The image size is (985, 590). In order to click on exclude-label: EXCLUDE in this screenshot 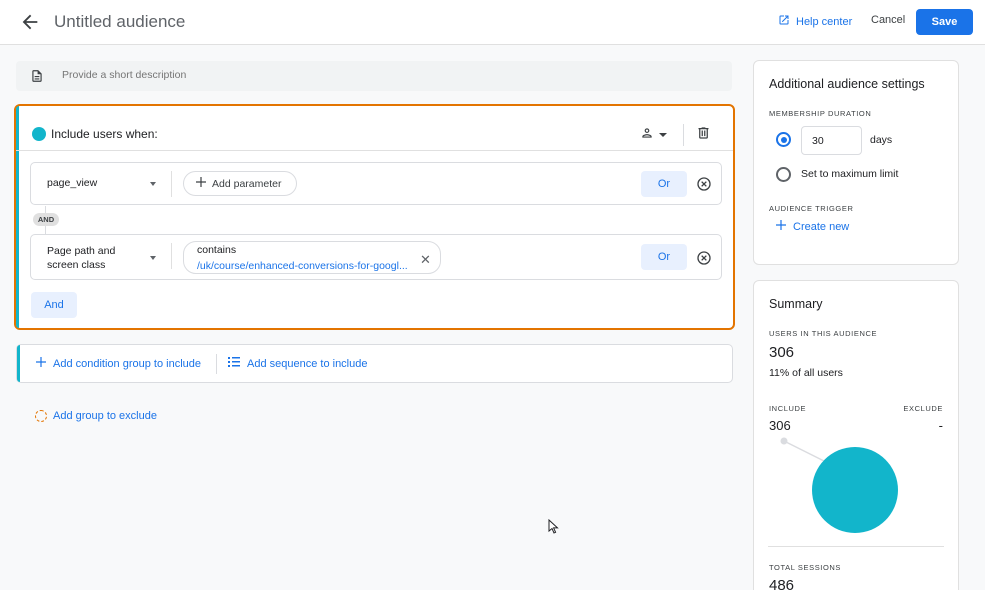, I will do `click(923, 408)`.